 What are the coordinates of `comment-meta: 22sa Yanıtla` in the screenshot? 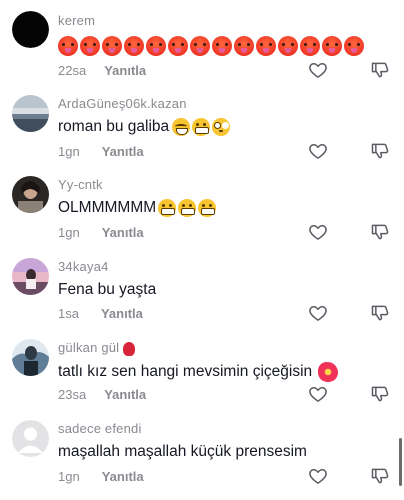 It's located at (102, 70).